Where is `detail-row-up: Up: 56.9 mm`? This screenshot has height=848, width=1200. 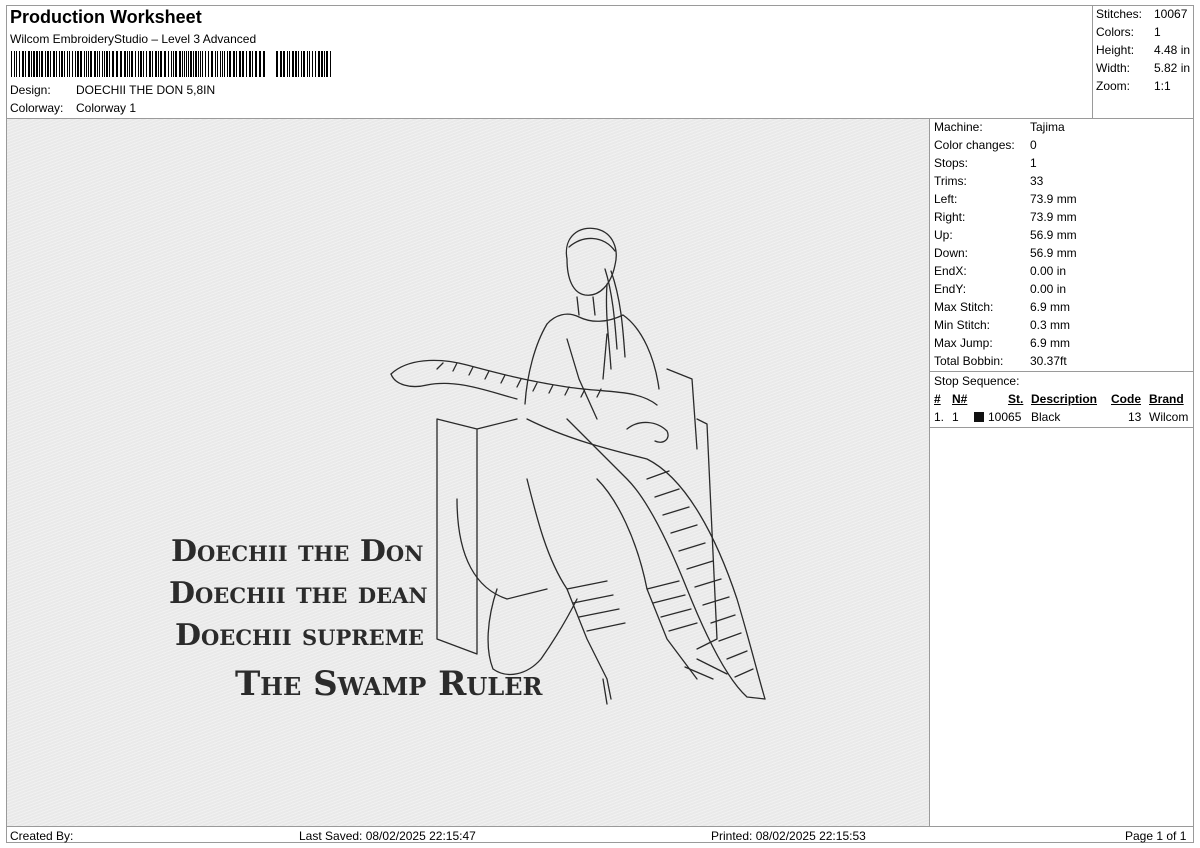
detail-row-up: Up: 56.9 mm is located at coordinates (1005, 235).